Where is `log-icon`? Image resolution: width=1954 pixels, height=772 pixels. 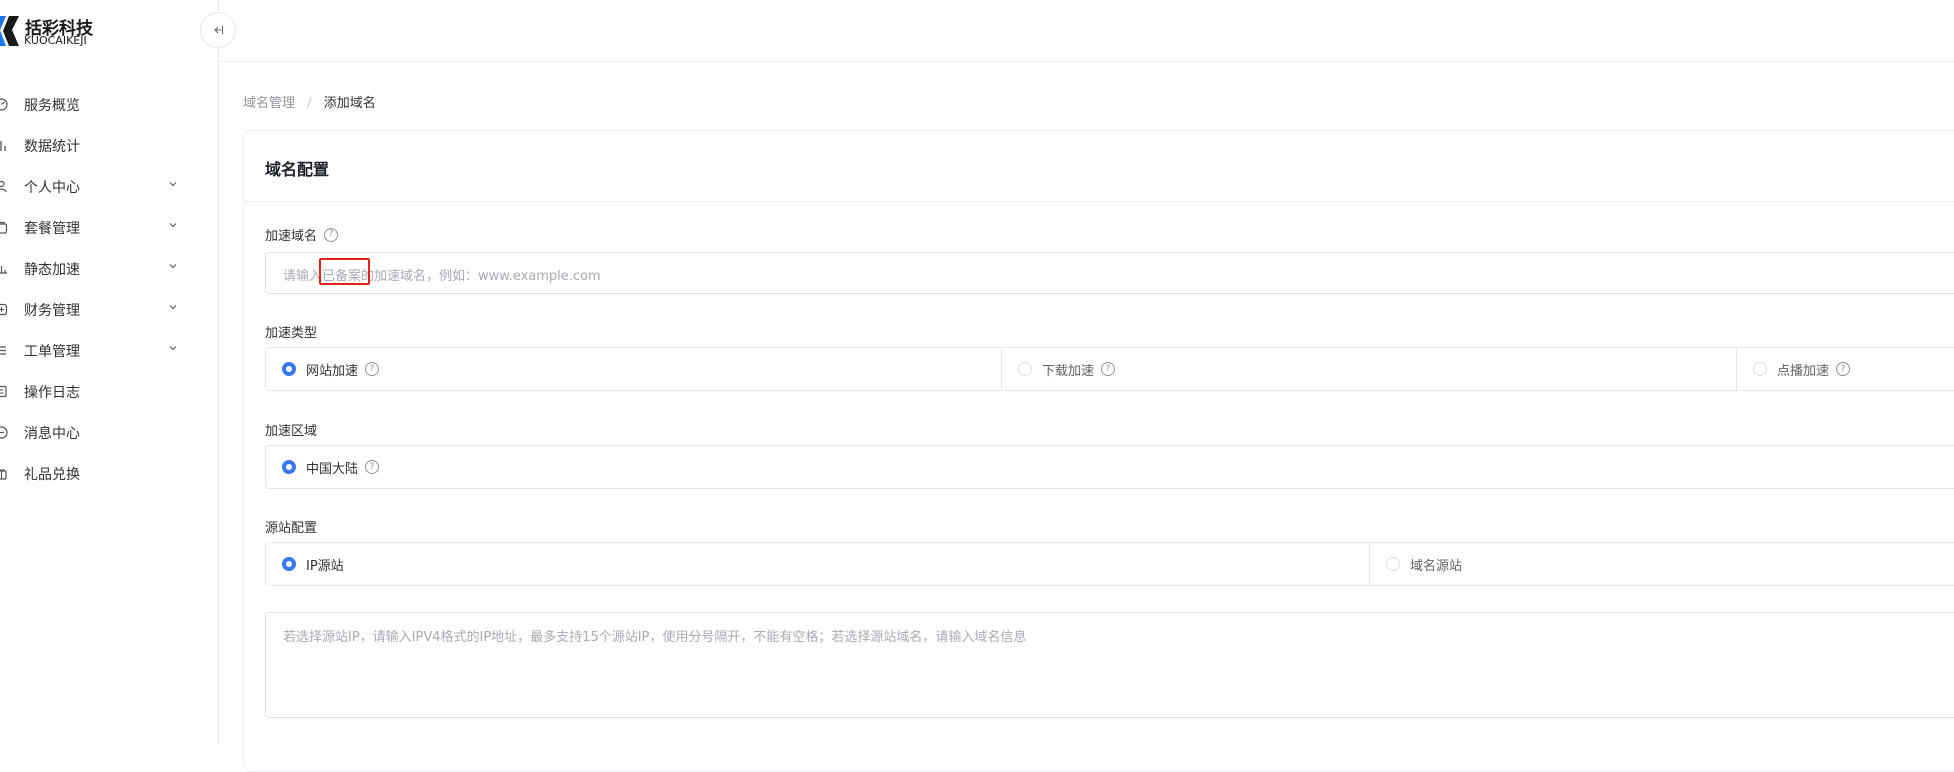 log-icon is located at coordinates (4, 392).